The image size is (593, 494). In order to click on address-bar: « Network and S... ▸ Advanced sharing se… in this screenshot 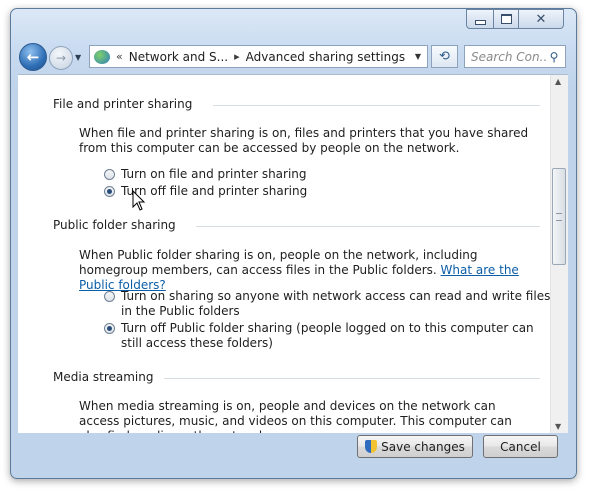, I will do `click(258, 56)`.